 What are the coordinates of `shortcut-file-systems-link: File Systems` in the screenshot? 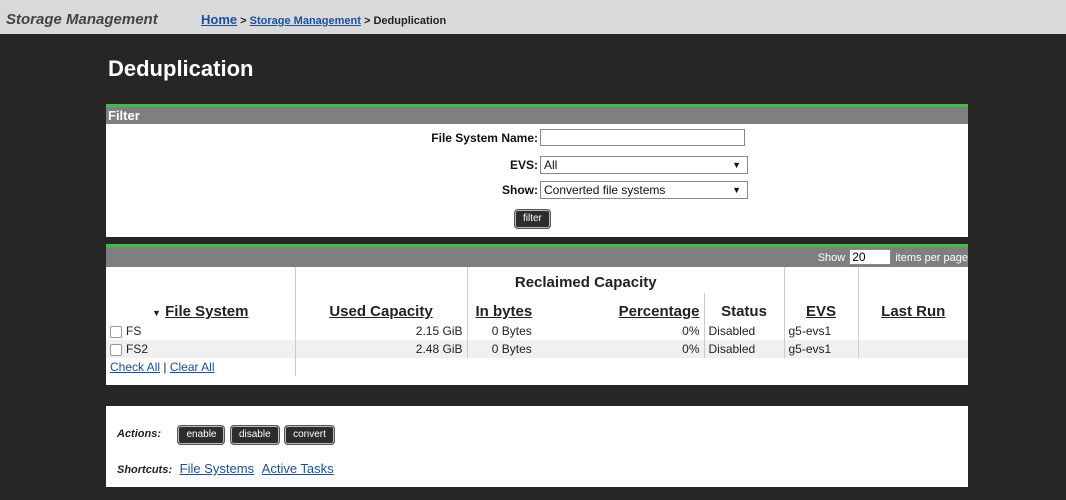 It's located at (217, 468).